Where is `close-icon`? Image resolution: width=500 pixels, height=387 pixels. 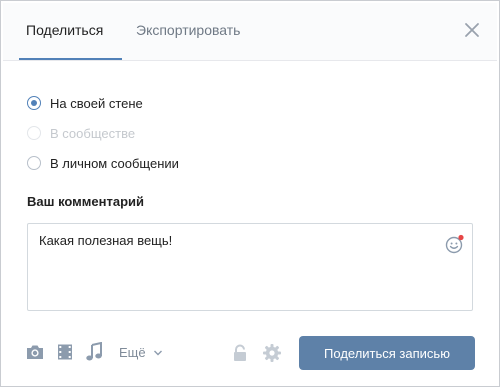
close-icon is located at coordinates (472, 30).